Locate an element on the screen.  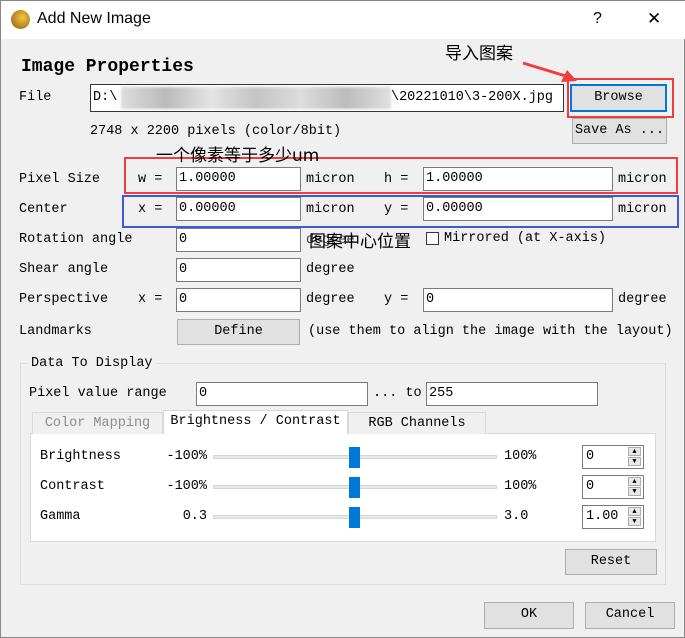
file-path-input: D:\ \20221010\3-200X.jpg is located at coordinates (327, 98).